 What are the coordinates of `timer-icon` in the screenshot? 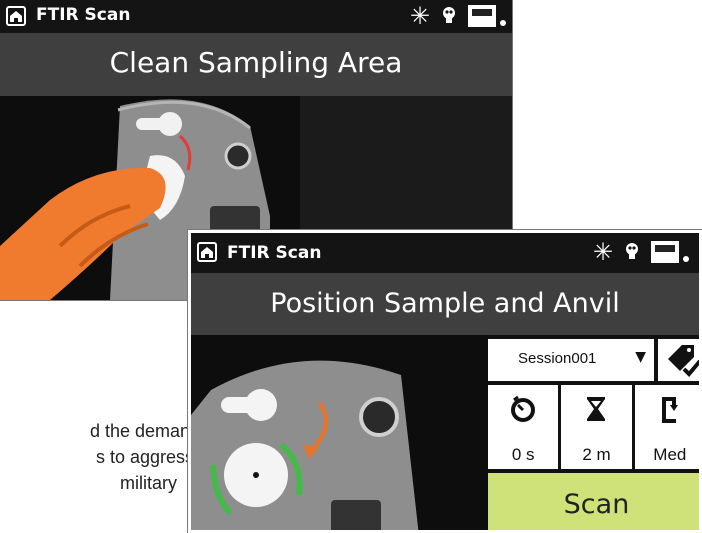 It's located at (523, 408).